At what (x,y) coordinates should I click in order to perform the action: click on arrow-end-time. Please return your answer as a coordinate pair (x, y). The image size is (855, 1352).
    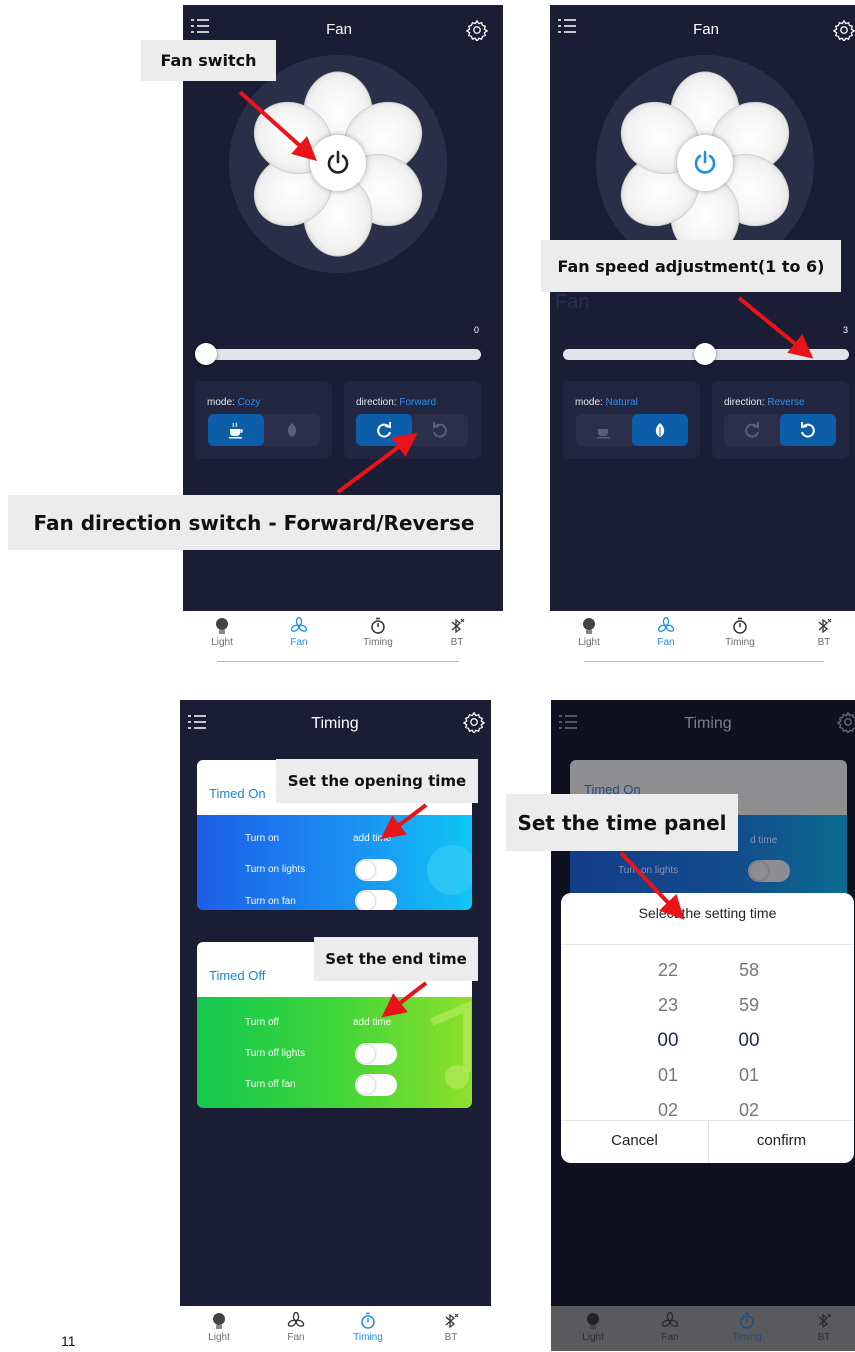
    Looking at the image, I should click on (404, 999).